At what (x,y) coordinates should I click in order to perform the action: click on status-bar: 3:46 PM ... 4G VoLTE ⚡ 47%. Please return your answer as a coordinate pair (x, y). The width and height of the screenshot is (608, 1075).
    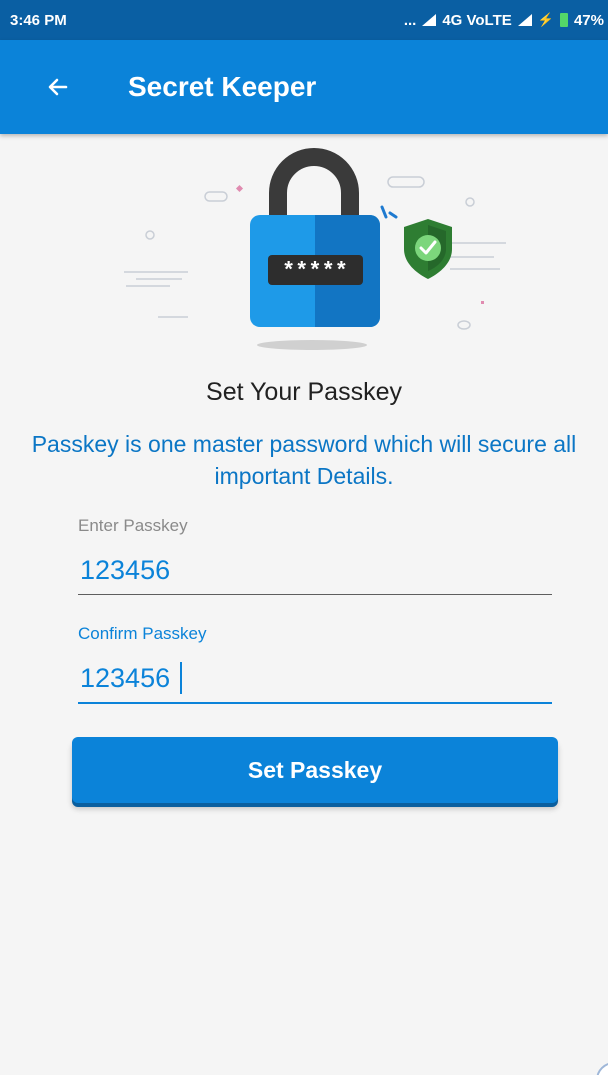
    Looking at the image, I should click on (304, 20).